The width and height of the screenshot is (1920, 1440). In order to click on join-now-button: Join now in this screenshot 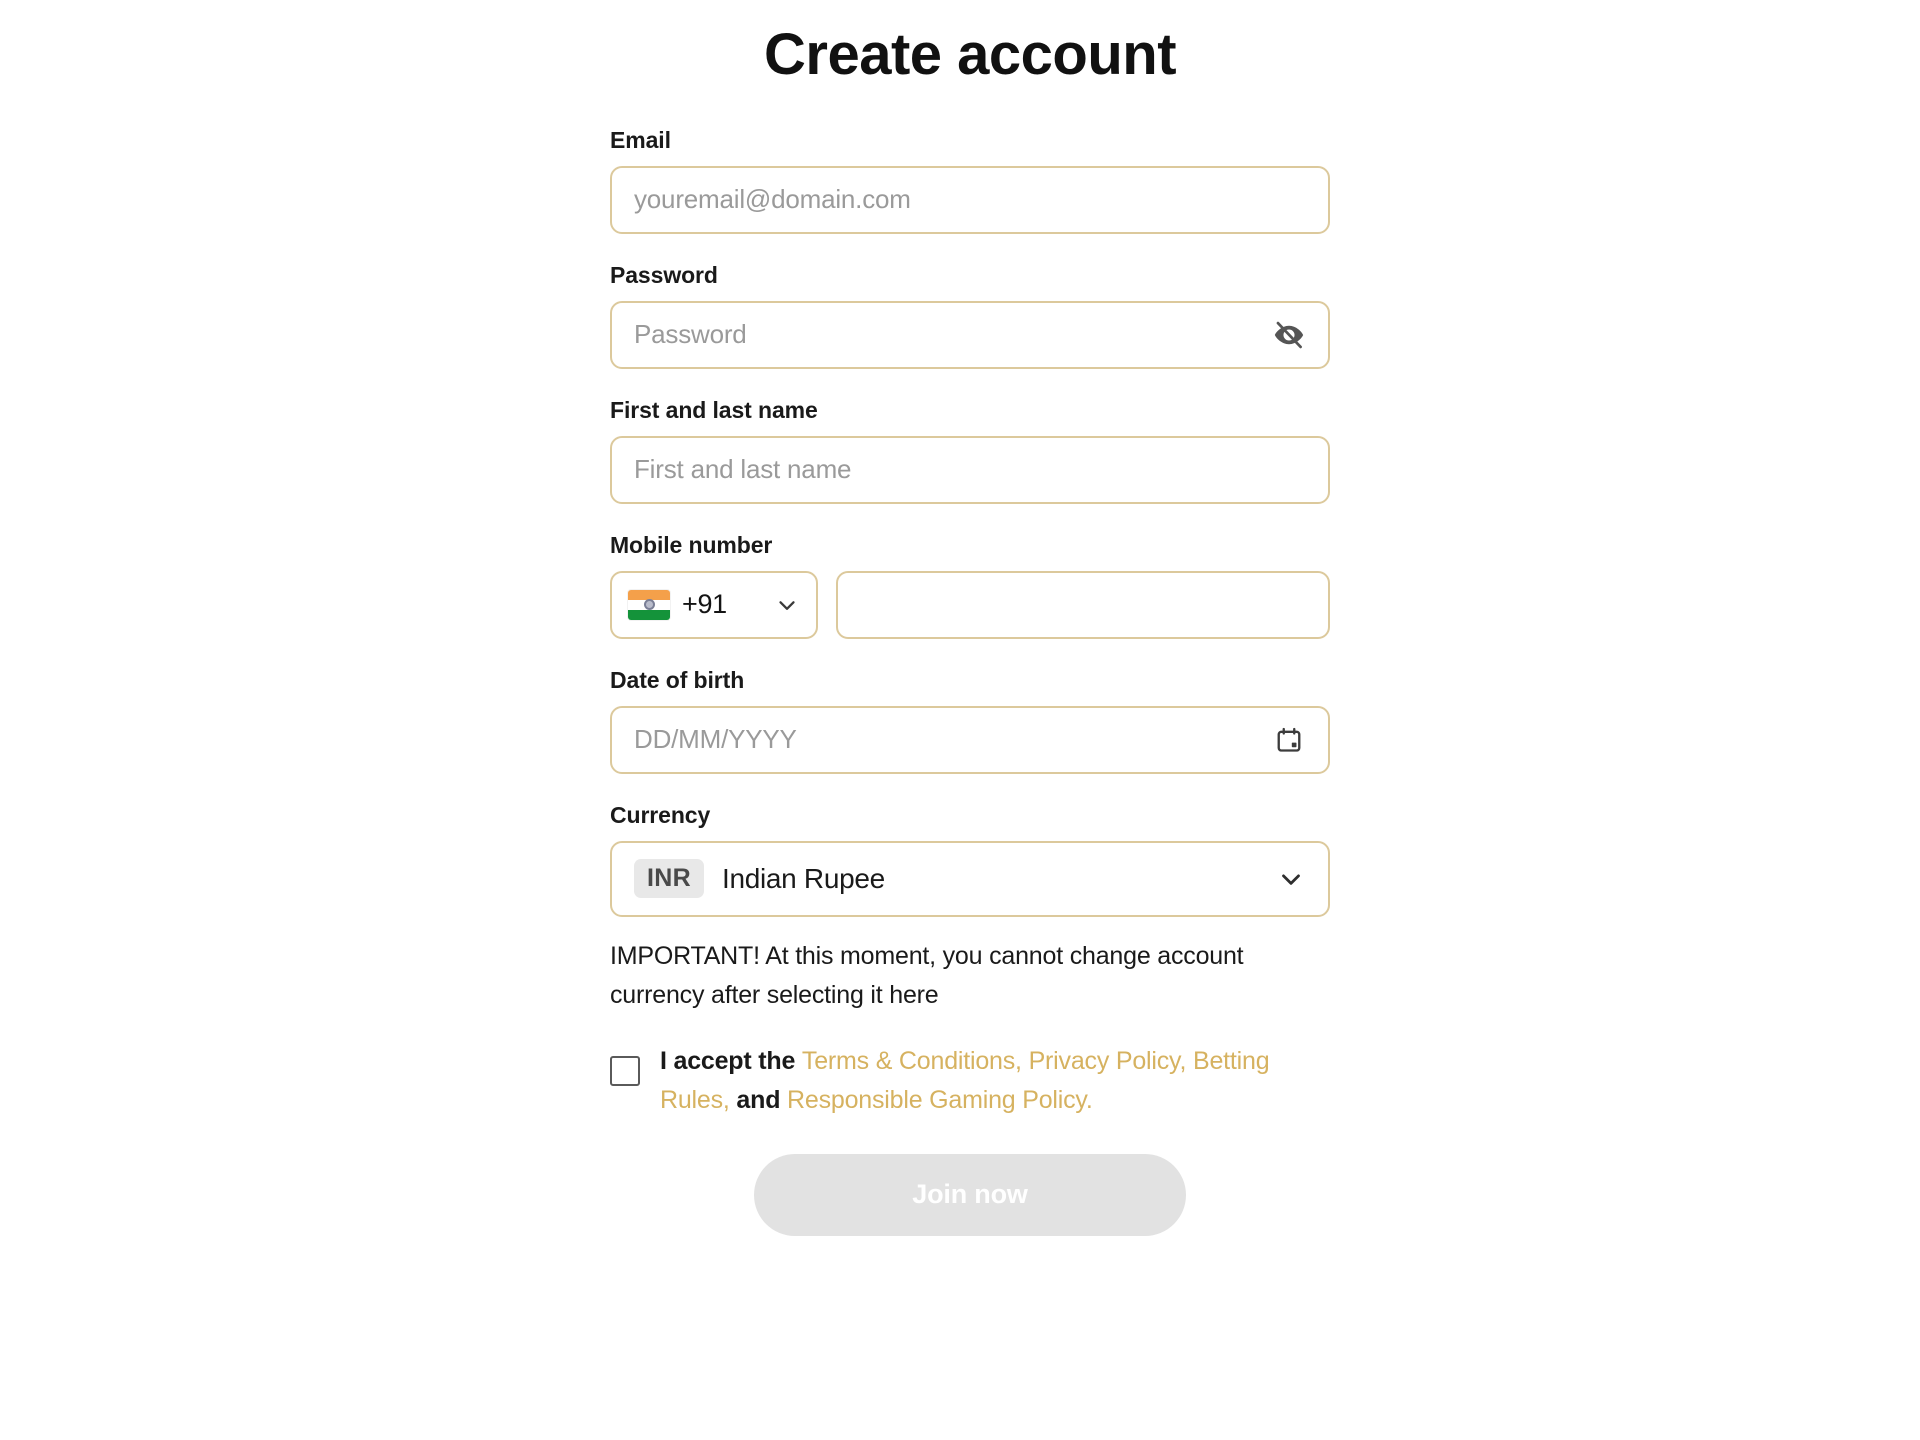, I will do `click(970, 1194)`.